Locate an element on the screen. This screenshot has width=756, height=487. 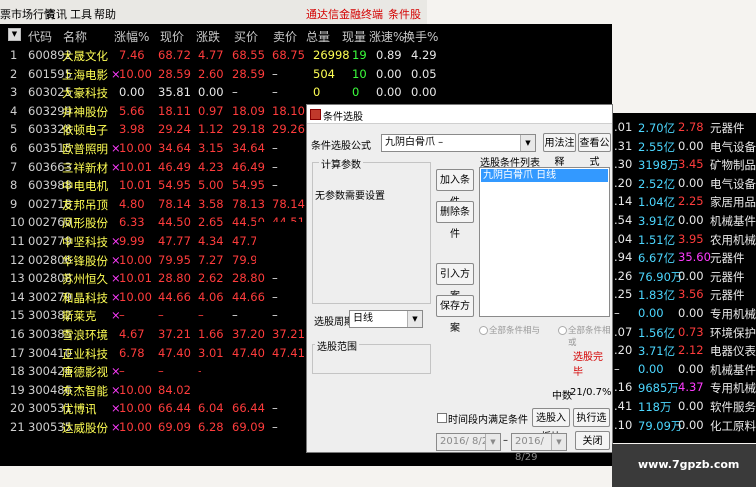
total-volume: 504 is located at coordinates (324, 73).